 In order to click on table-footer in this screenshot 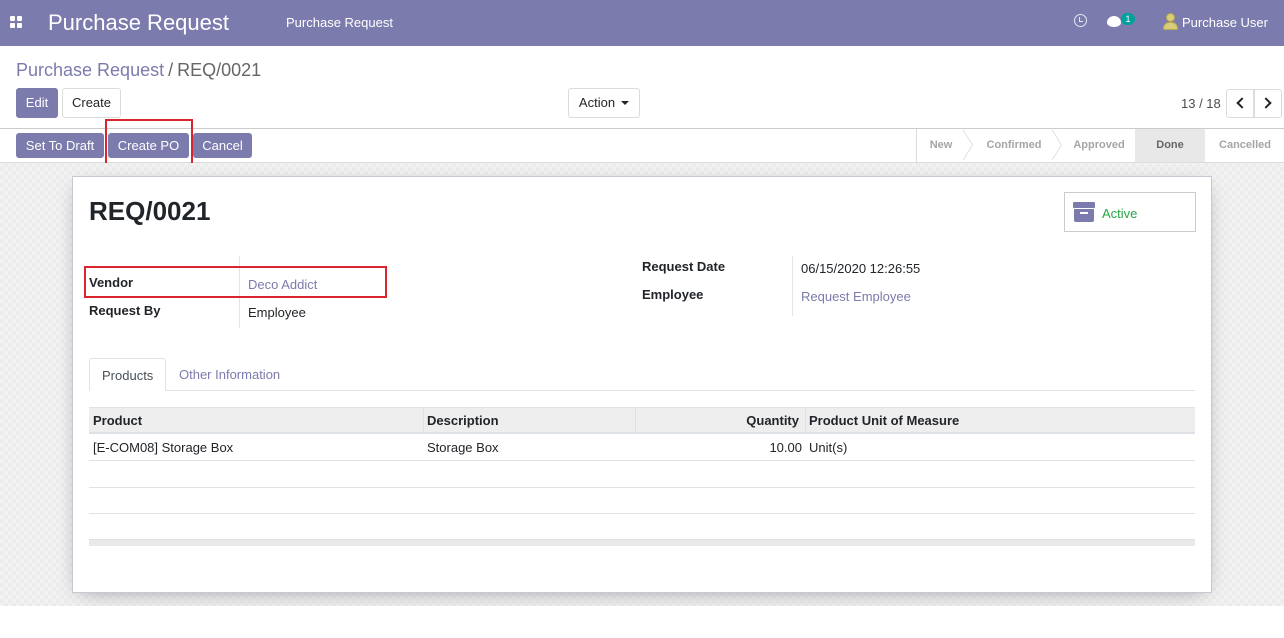, I will do `click(642, 542)`.